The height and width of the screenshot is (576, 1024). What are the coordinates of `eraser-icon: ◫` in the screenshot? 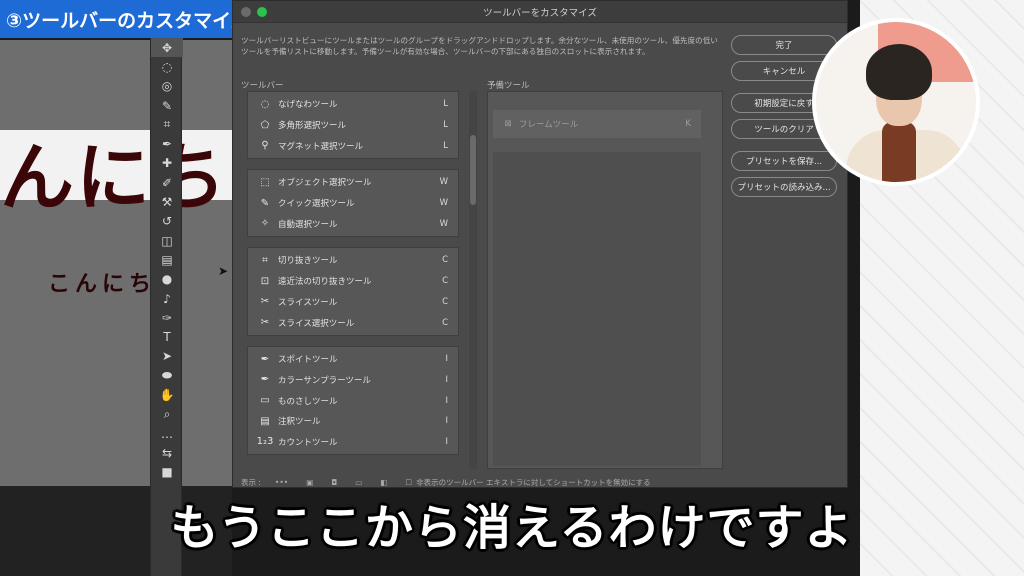 It's located at (167, 240).